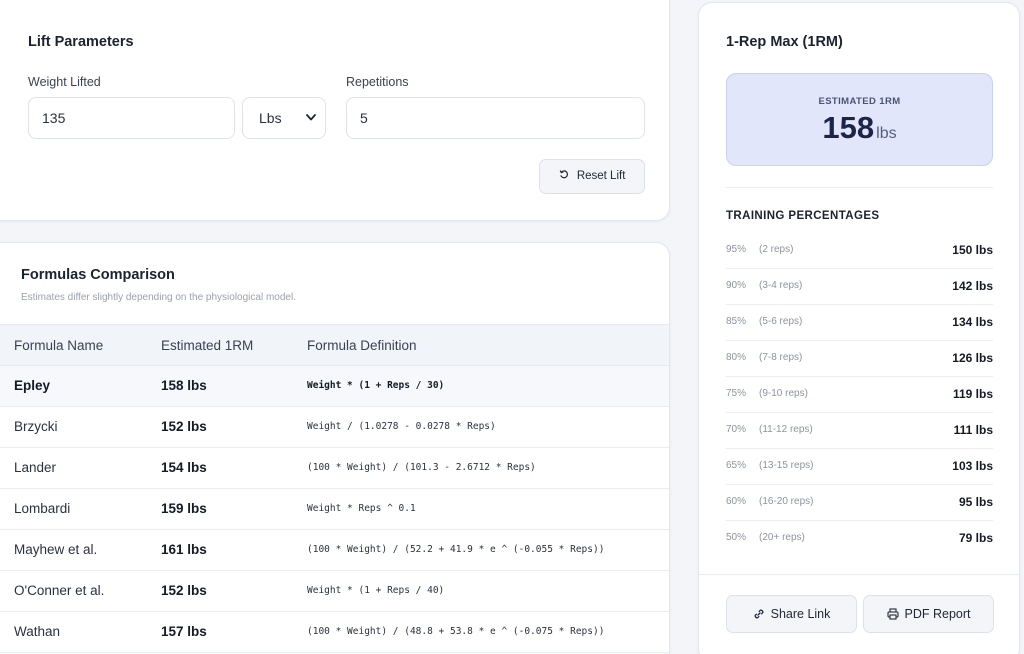  What do you see at coordinates (42, 508) in the screenshot?
I see `formula-name: Lombardi` at bounding box center [42, 508].